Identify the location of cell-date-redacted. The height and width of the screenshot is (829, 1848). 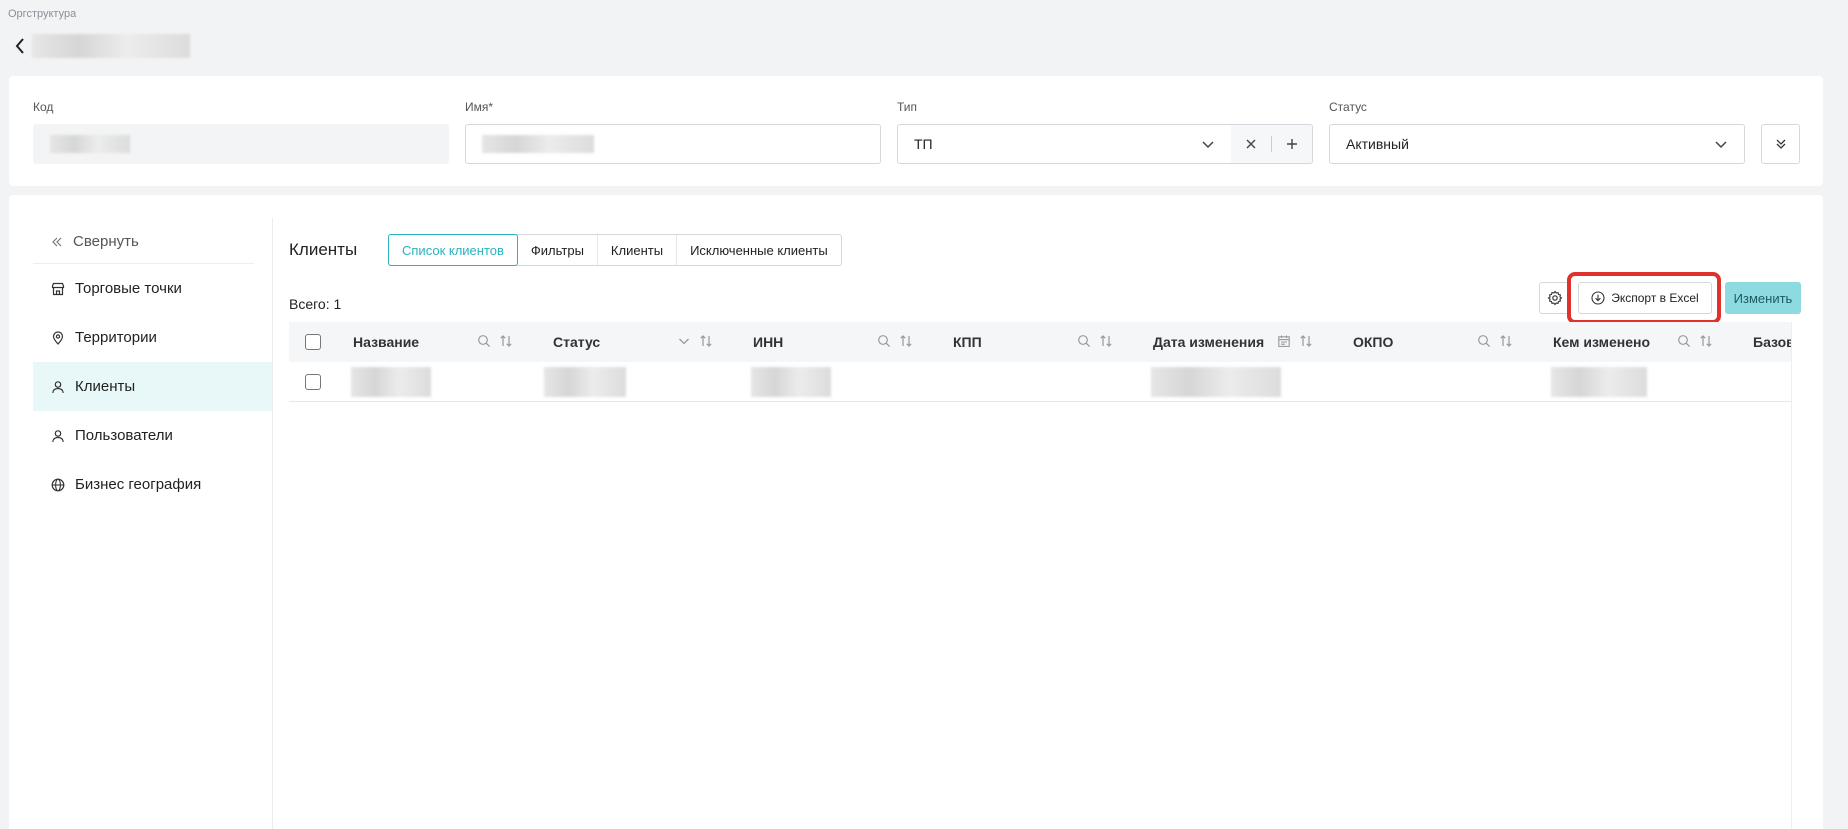
(1216, 382).